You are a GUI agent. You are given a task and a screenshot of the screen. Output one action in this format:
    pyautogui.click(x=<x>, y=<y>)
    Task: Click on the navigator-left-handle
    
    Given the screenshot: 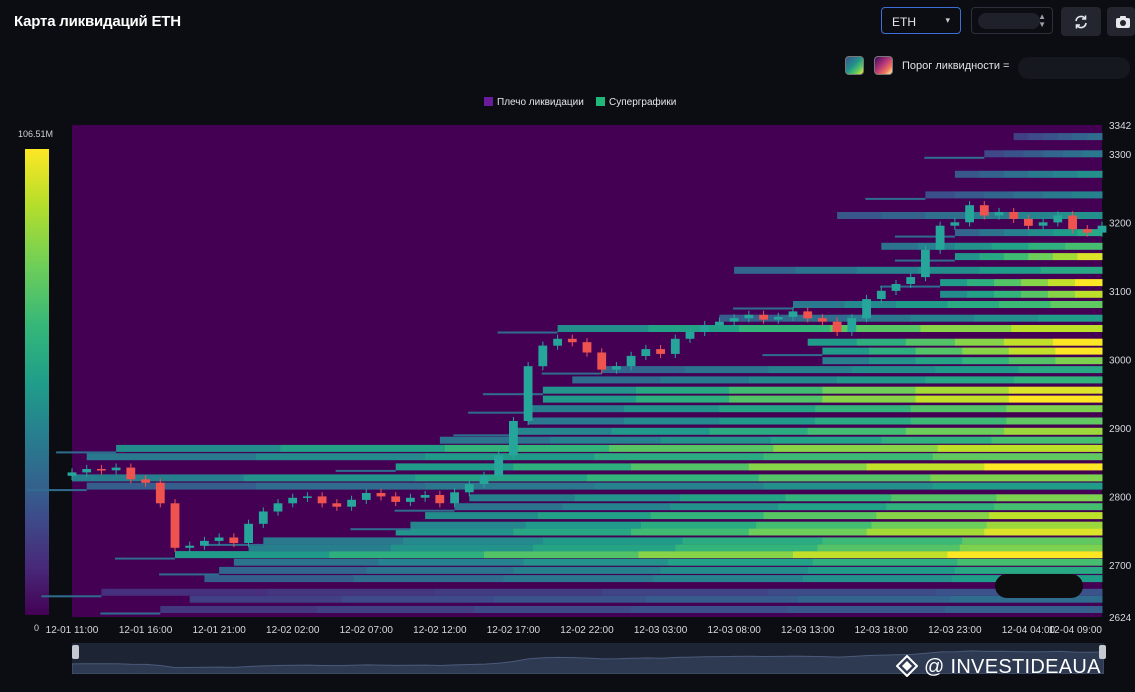 What is the action you would take?
    pyautogui.click(x=75, y=652)
    